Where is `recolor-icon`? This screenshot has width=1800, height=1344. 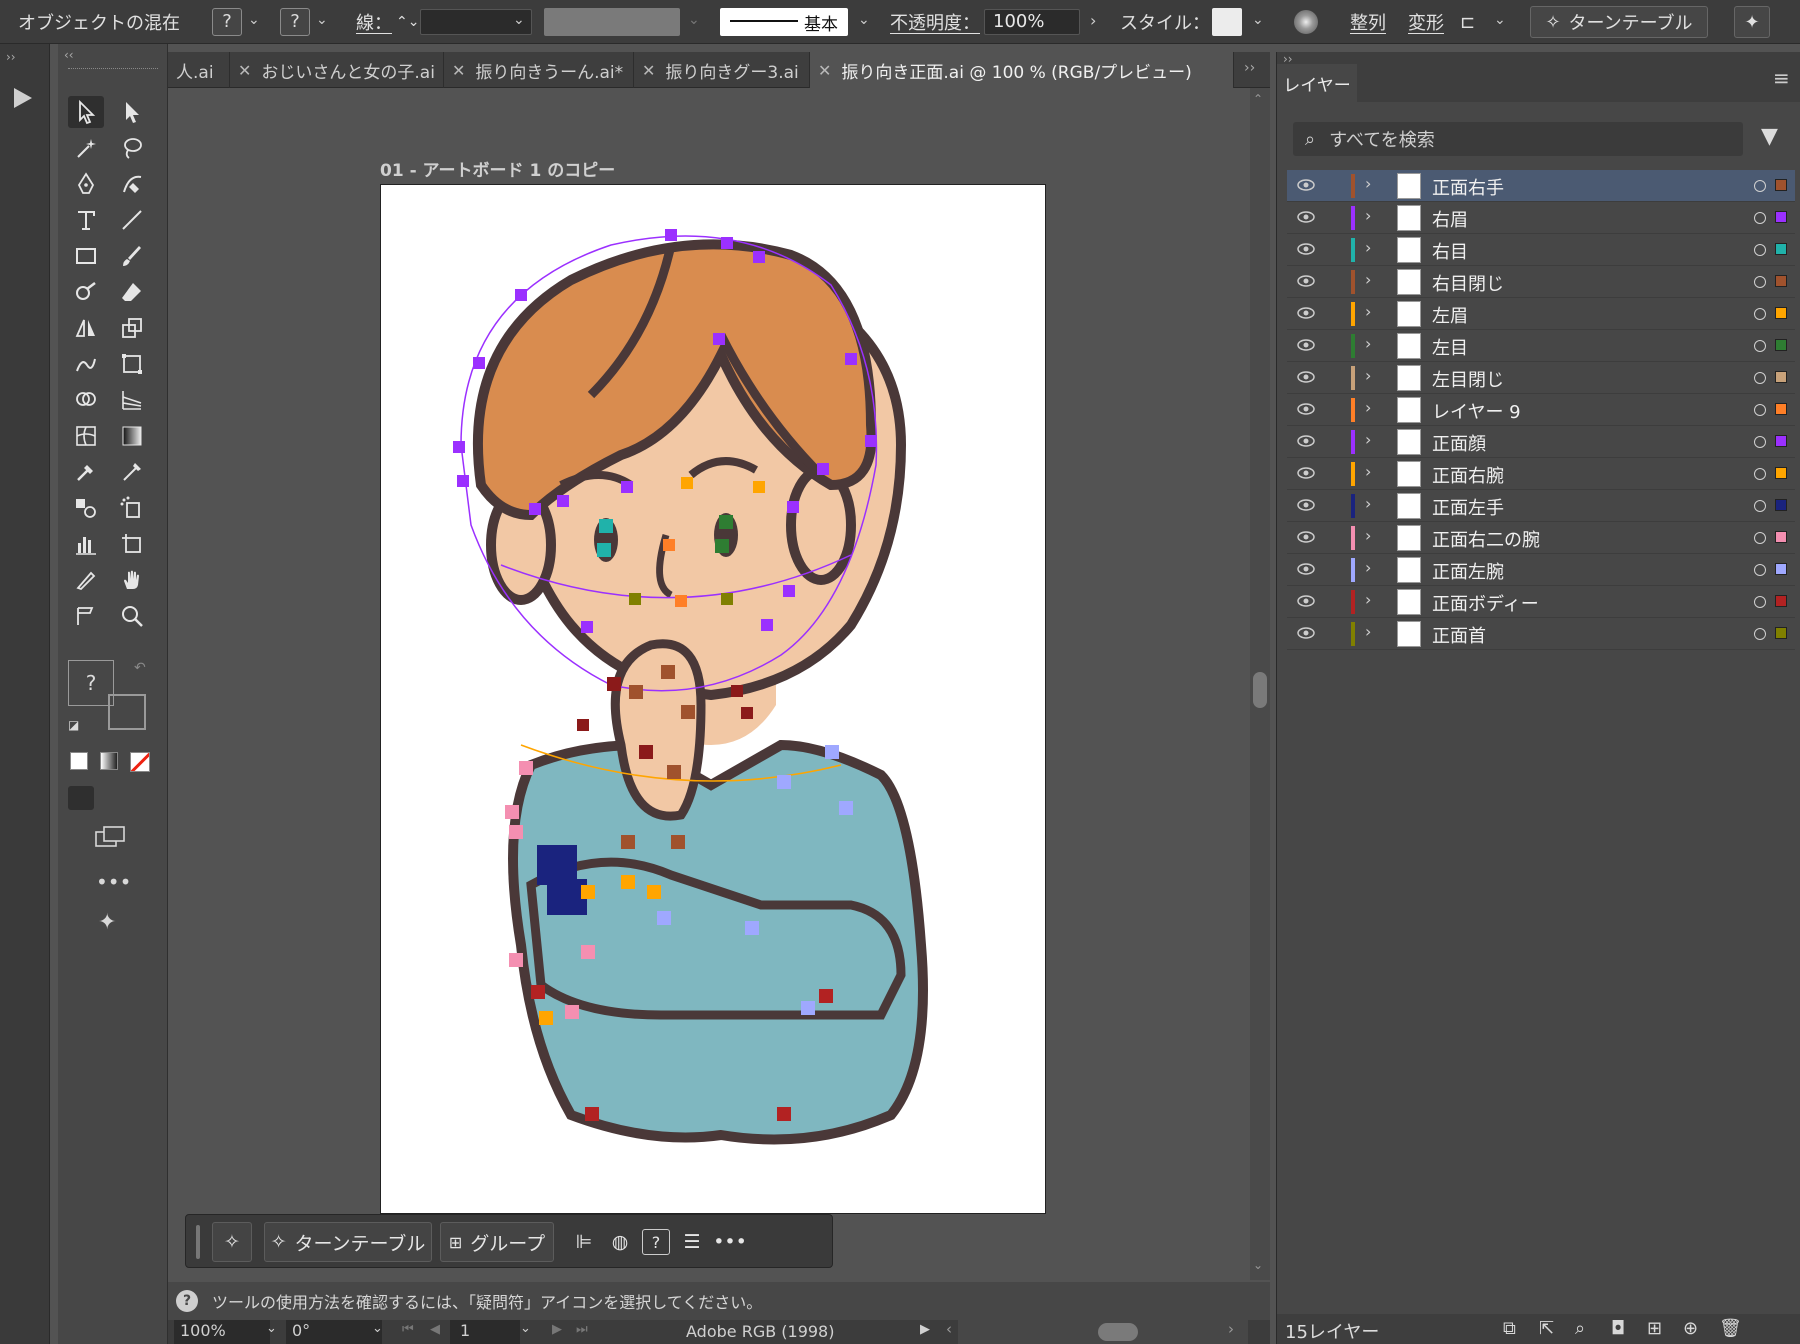
recolor-icon is located at coordinates (1306, 22).